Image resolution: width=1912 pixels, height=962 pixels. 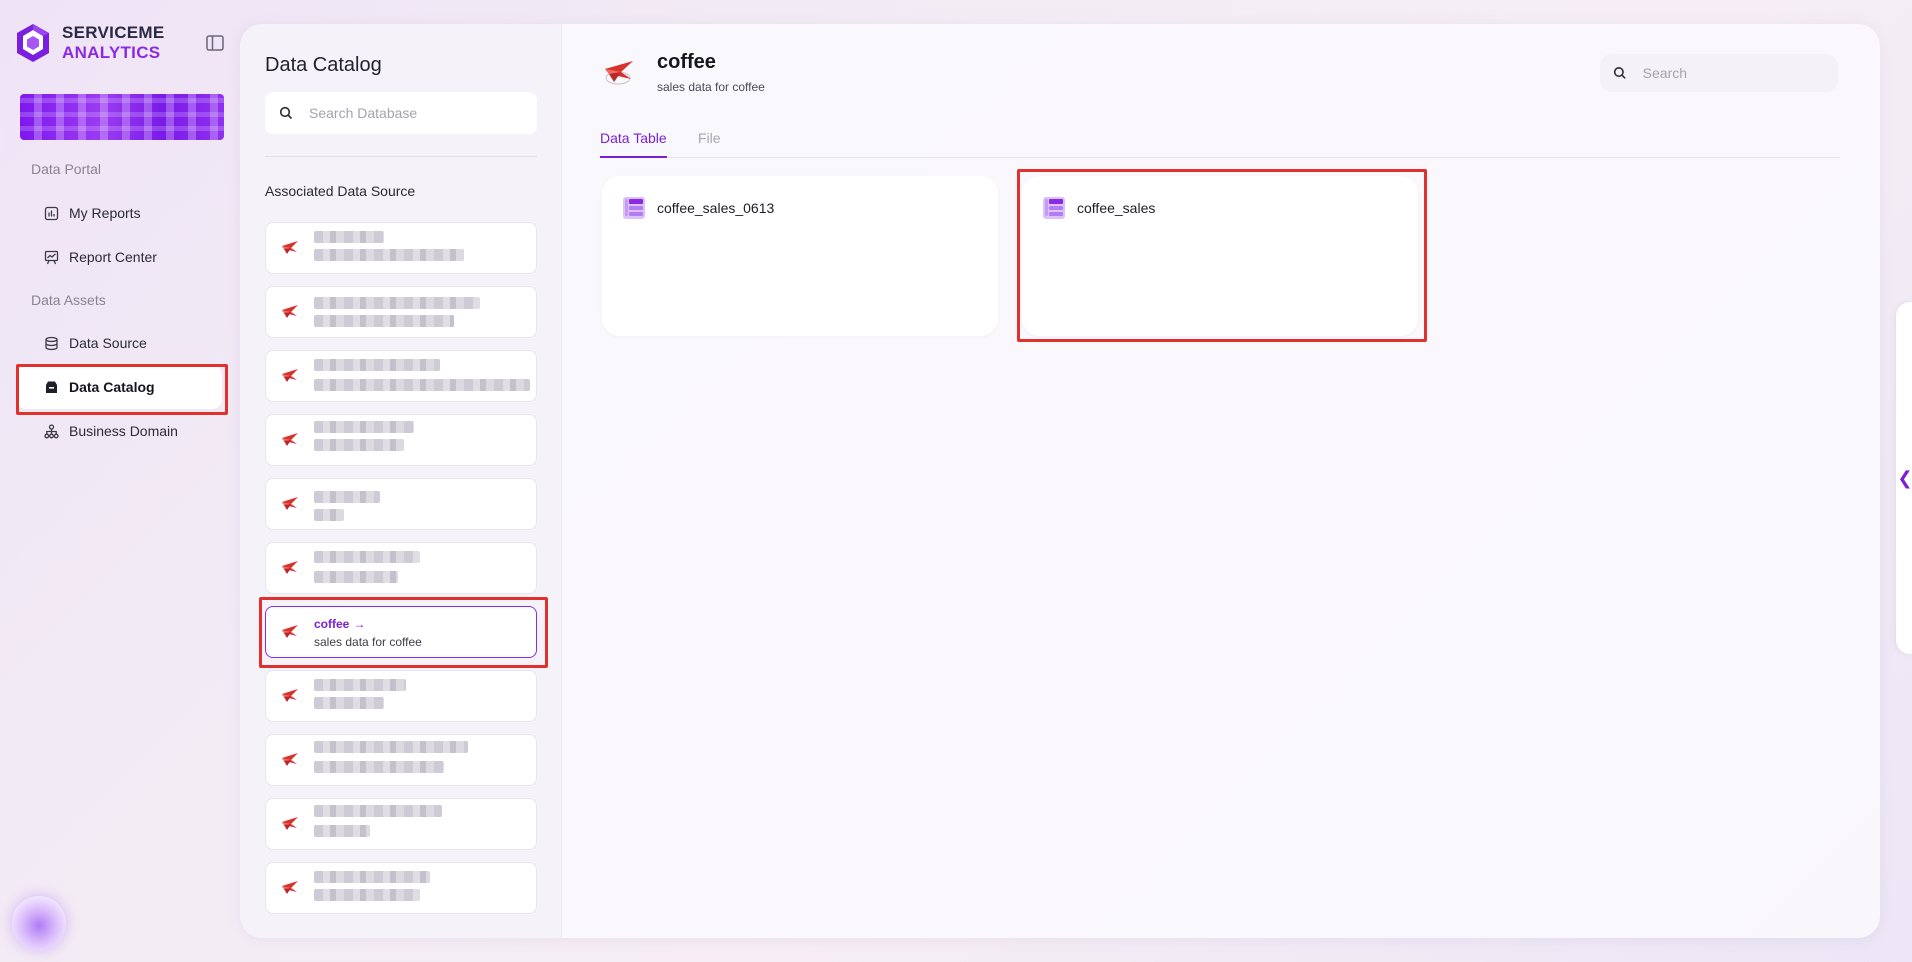 I want to click on report-icon, so click(x=51, y=213).